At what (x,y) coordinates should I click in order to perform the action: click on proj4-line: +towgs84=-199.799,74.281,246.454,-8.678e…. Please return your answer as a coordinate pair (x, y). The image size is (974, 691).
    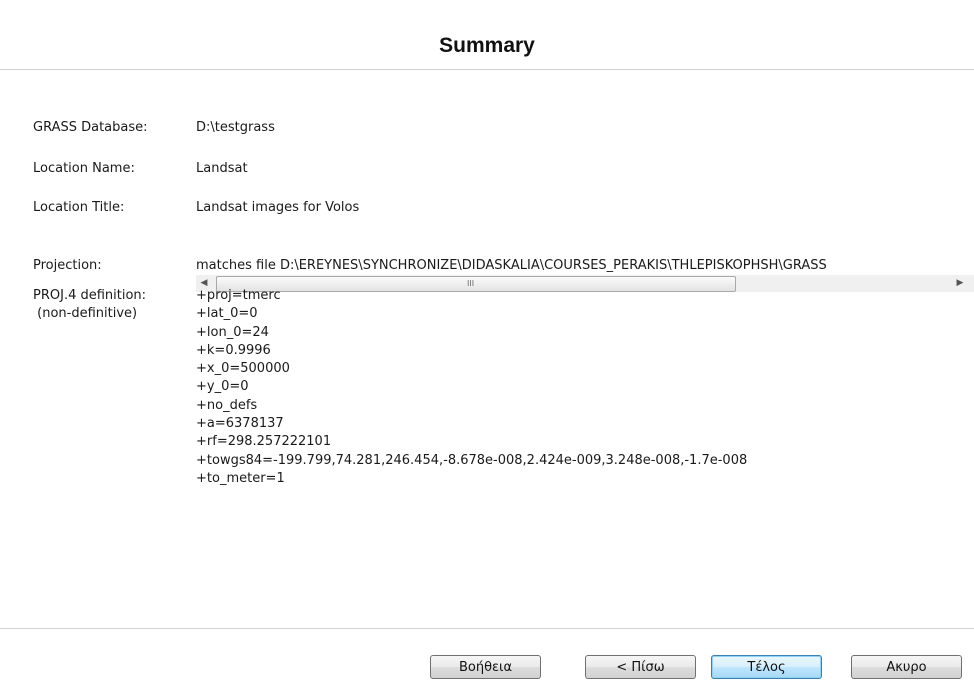
    Looking at the image, I should click on (472, 460).